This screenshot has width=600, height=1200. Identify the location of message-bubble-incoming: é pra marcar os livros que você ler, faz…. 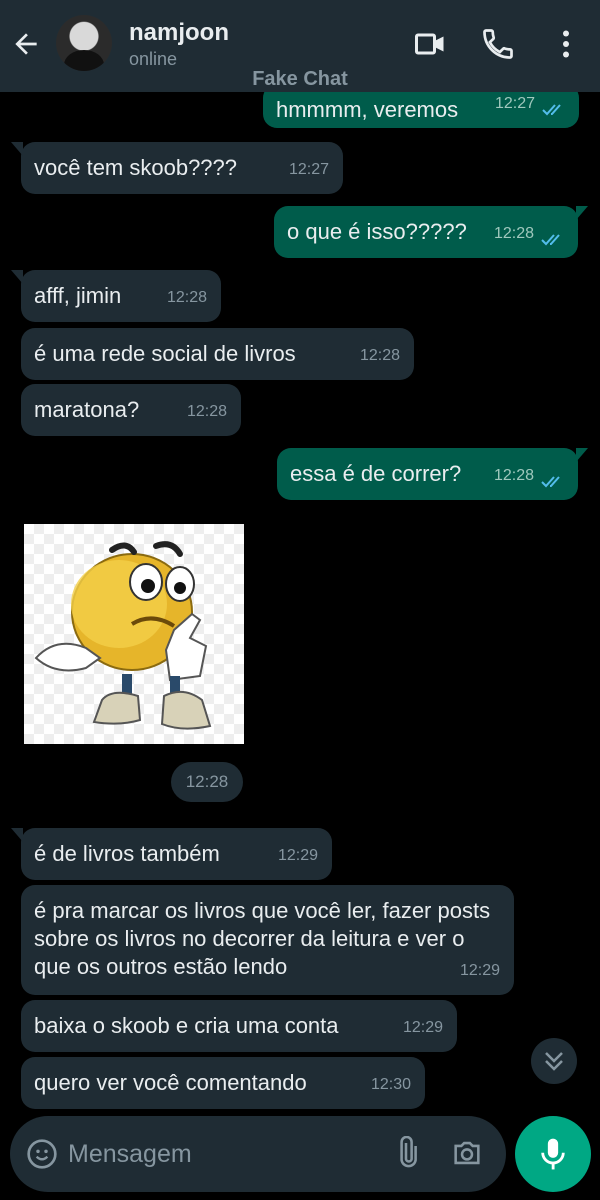
(267, 940).